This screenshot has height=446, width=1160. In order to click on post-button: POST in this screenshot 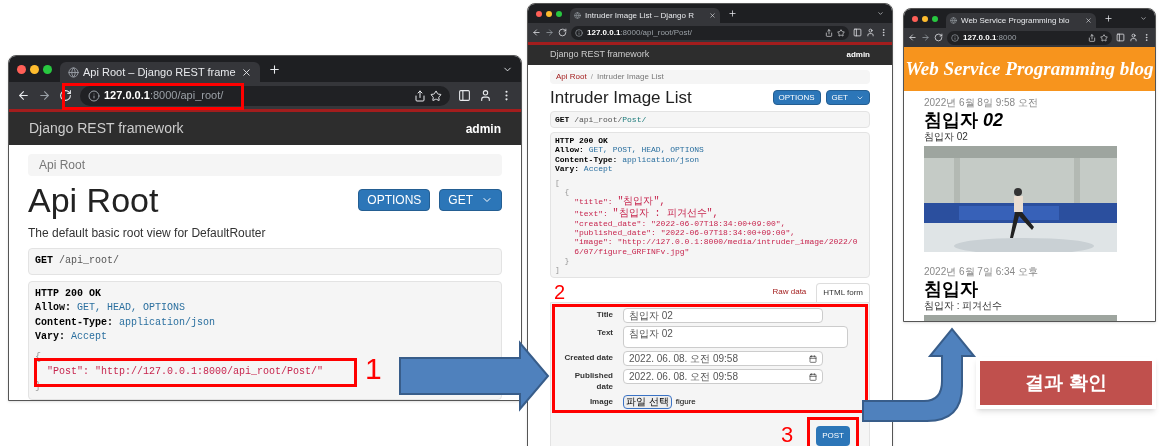, I will do `click(833, 436)`.